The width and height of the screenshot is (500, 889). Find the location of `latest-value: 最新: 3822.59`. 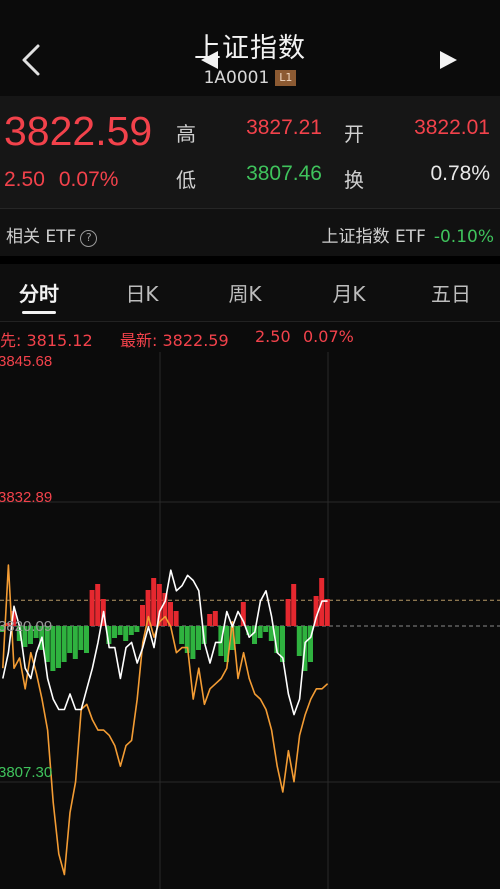

latest-value: 最新: 3822.59 is located at coordinates (174, 340).